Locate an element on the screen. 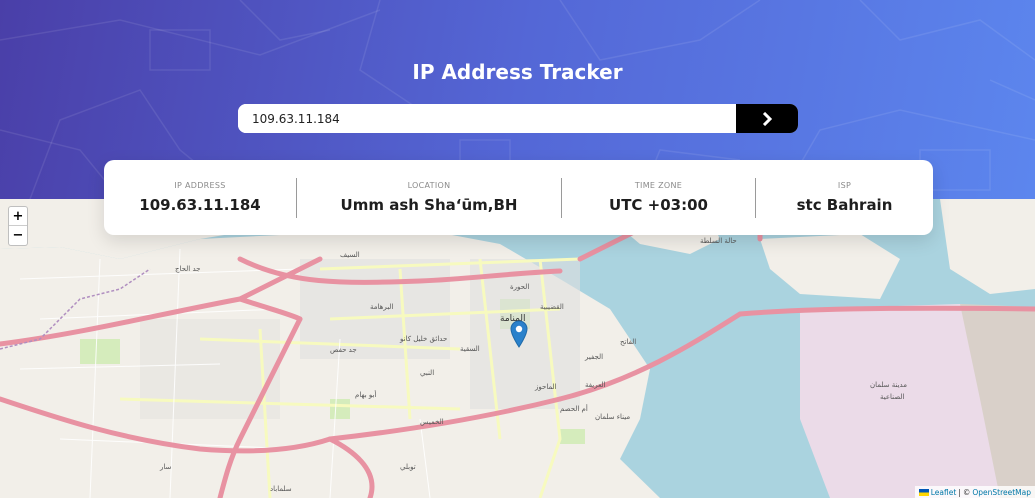 This screenshot has height=498, width=1035. svg-text: السقية is located at coordinates (470, 349).